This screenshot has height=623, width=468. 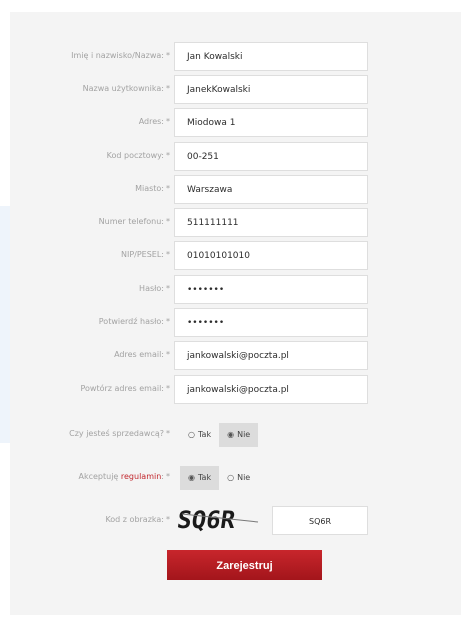 I want to click on postal-code-input: 00-251, so click(x=271, y=156).